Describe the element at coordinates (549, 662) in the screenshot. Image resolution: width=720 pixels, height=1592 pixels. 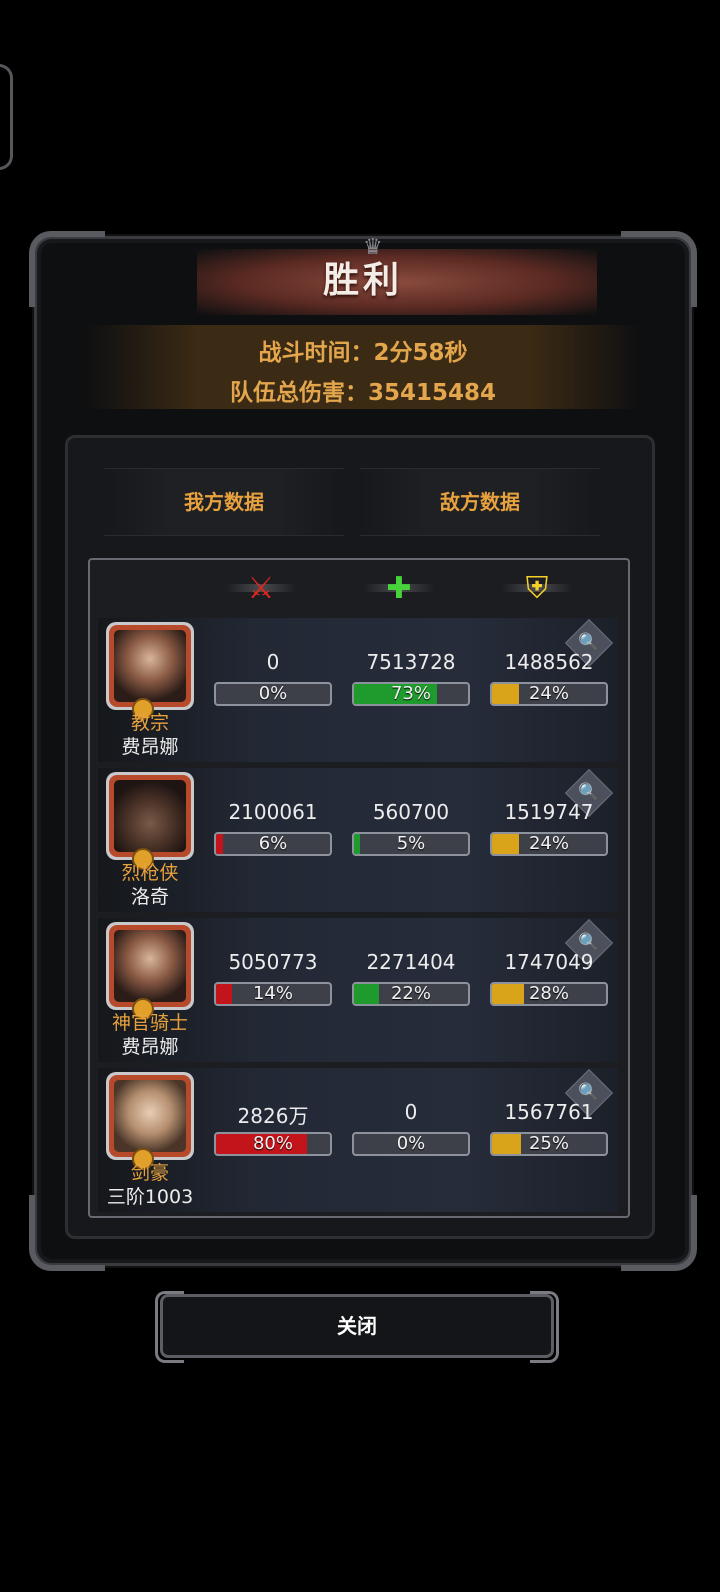
I see `shield-value: 1488562` at that location.